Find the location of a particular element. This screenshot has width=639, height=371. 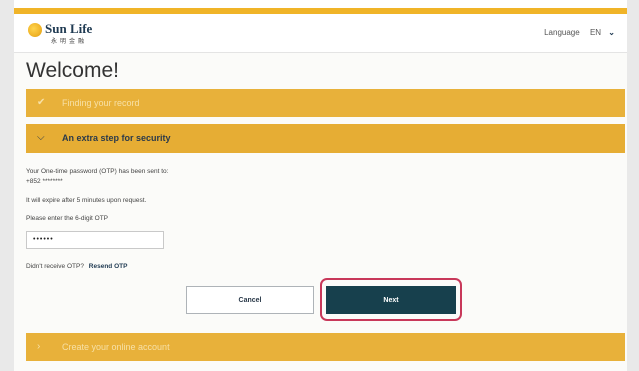

step-extra-security: ⌵ An extra step for security is located at coordinates (325, 138).